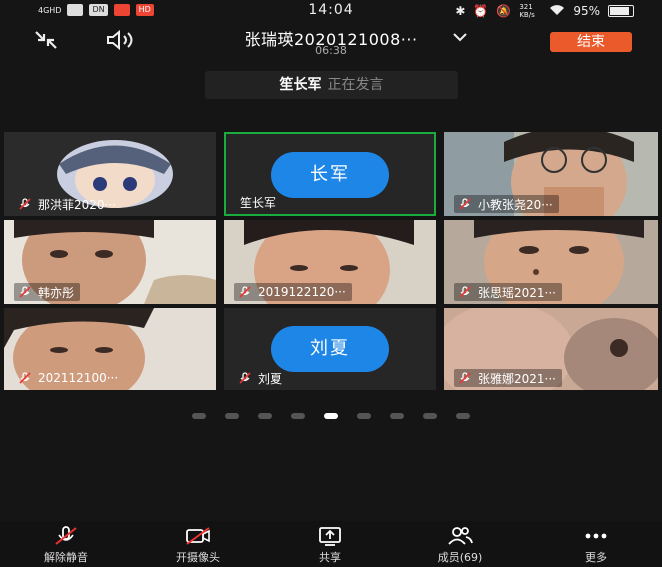 The image size is (662, 567). What do you see at coordinates (515, 204) in the screenshot?
I see `participant-name: 小教张尧20···` at bounding box center [515, 204].